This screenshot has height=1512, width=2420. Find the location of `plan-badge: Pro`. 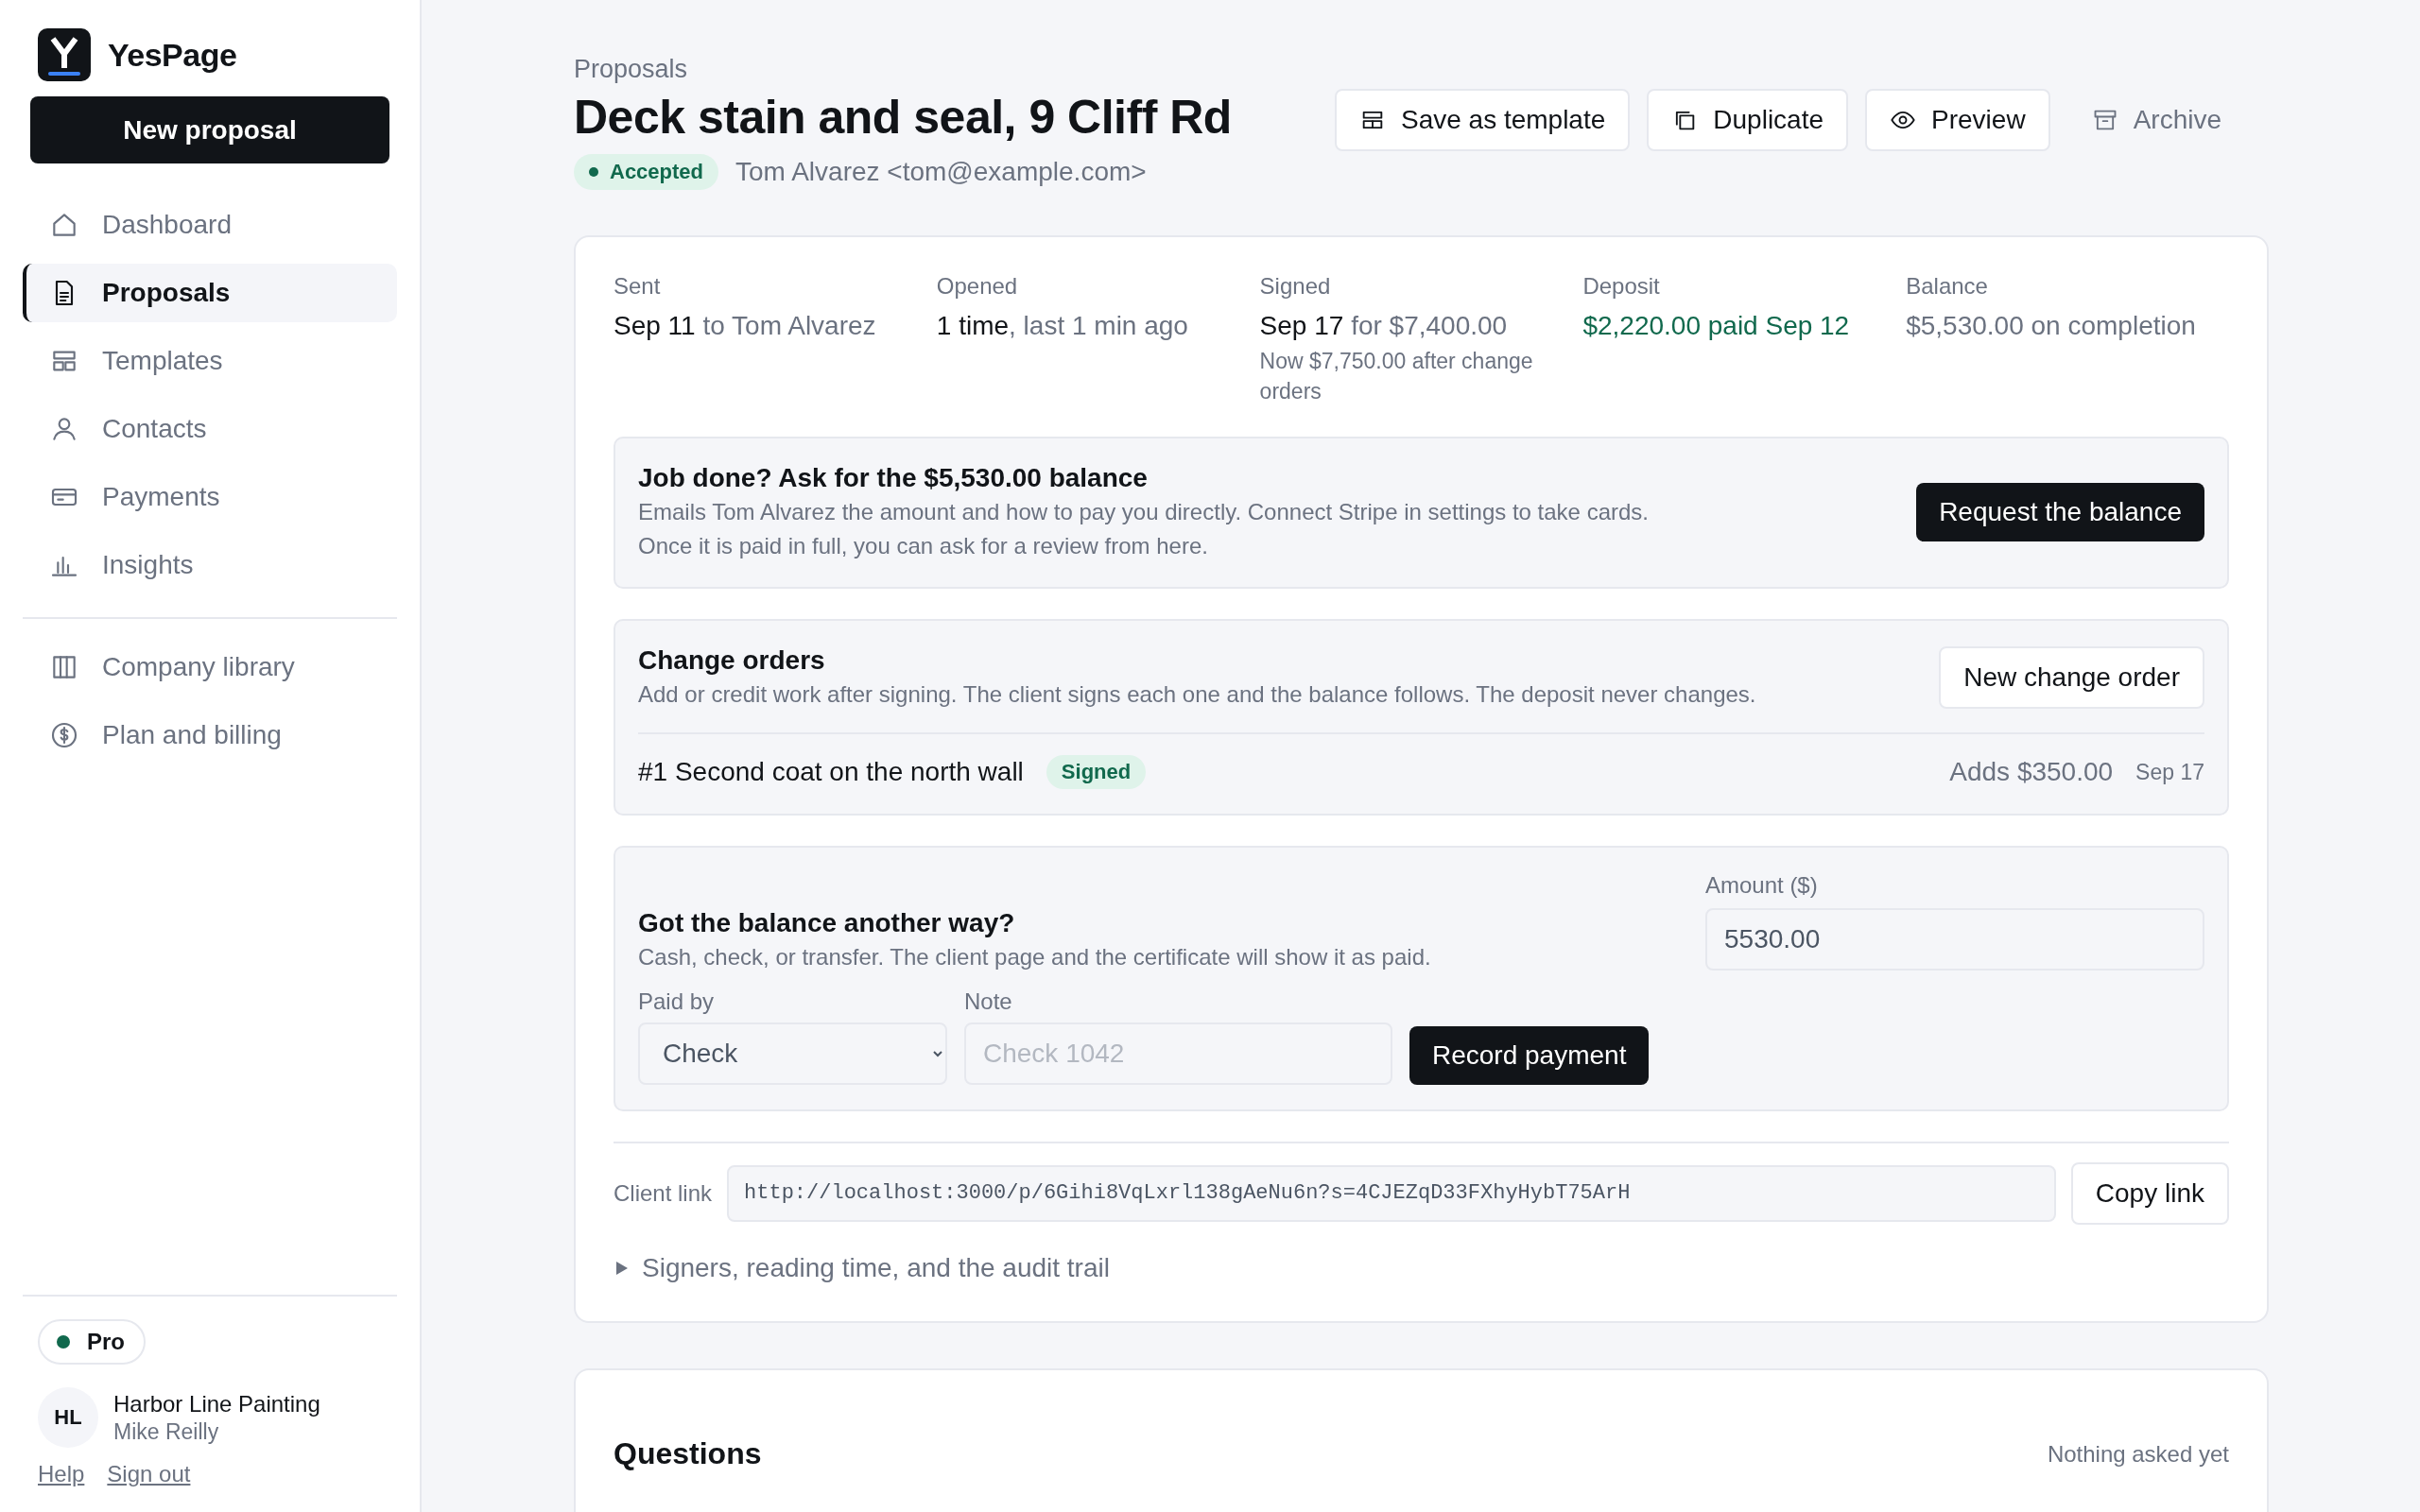

plan-badge: Pro is located at coordinates (92, 1342).